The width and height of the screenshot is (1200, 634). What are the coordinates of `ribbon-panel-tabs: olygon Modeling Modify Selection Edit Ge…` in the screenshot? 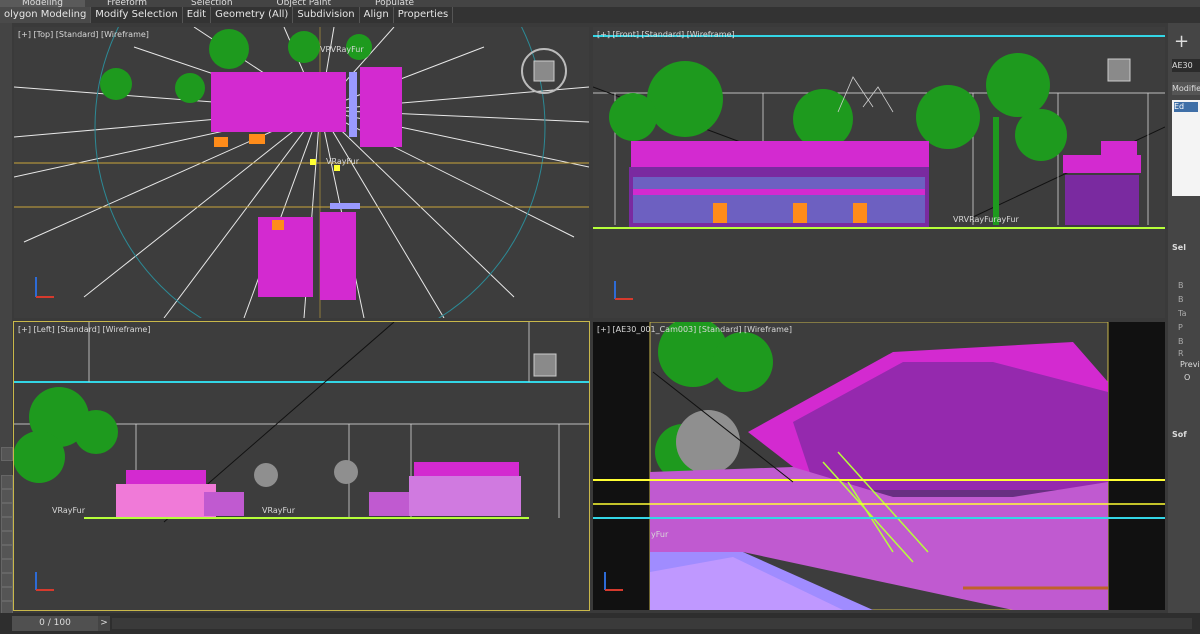 It's located at (600, 15).